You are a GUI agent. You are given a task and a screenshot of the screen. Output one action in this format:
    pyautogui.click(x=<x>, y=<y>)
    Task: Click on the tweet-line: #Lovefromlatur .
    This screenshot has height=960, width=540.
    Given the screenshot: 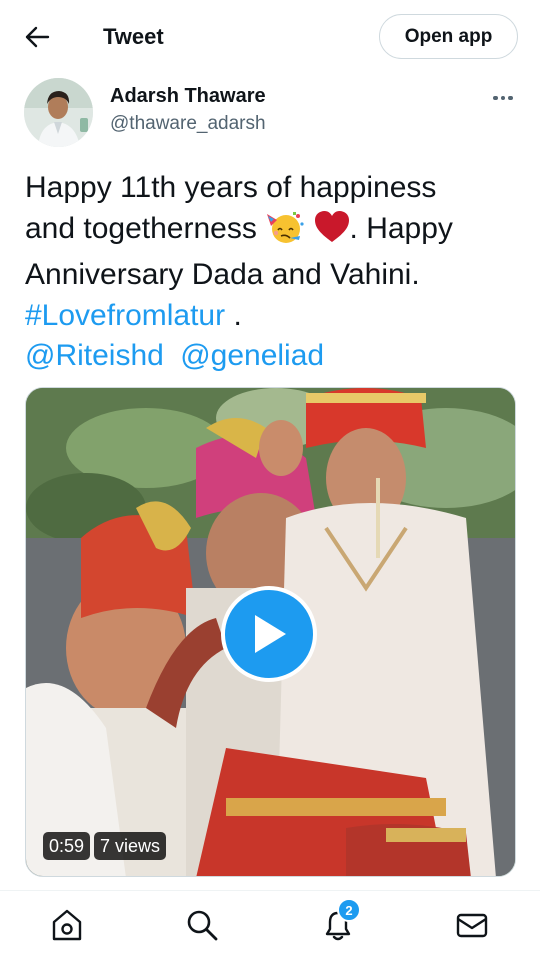 What is the action you would take?
    pyautogui.click(x=275, y=316)
    